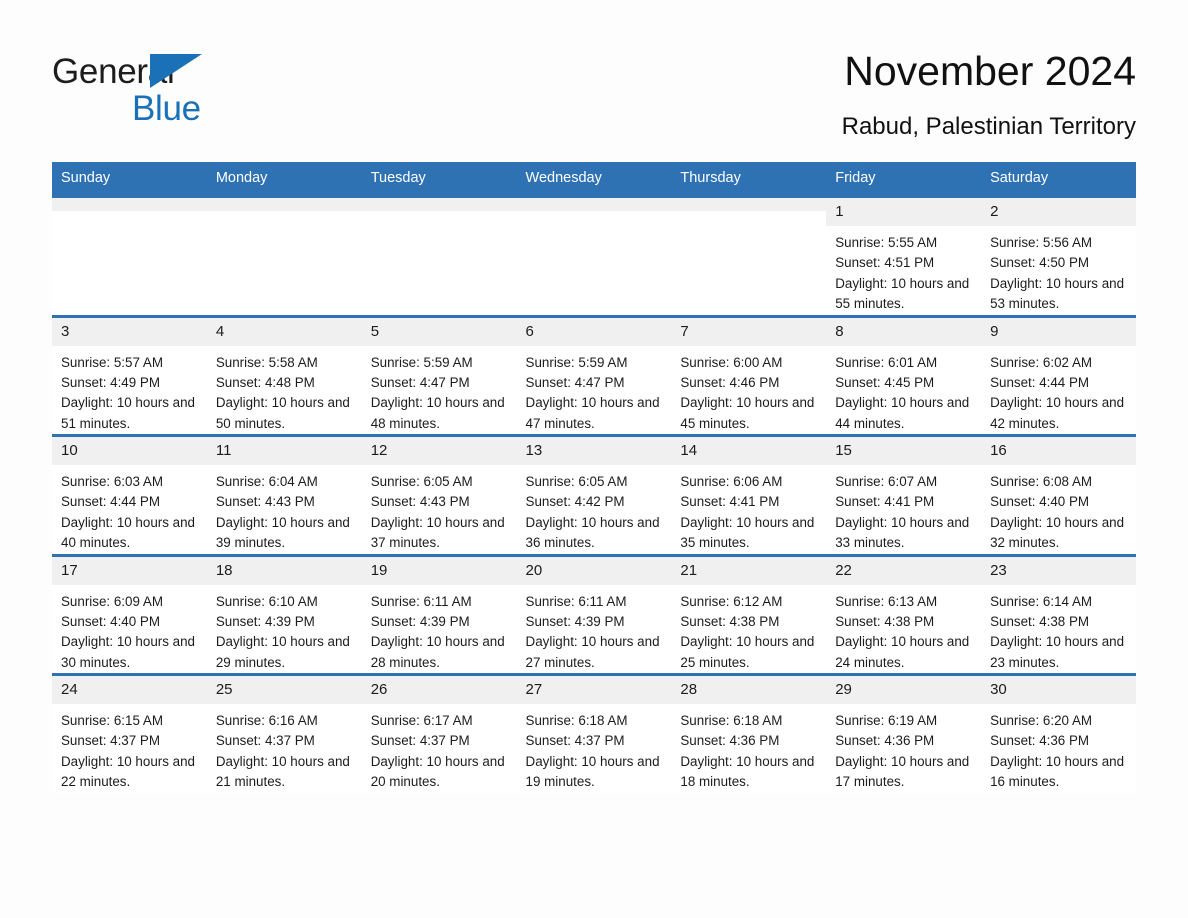 The width and height of the screenshot is (1188, 918). What do you see at coordinates (112, 721) in the screenshot?
I see `sunrise-text: Sunrise: 6:15 AM` at bounding box center [112, 721].